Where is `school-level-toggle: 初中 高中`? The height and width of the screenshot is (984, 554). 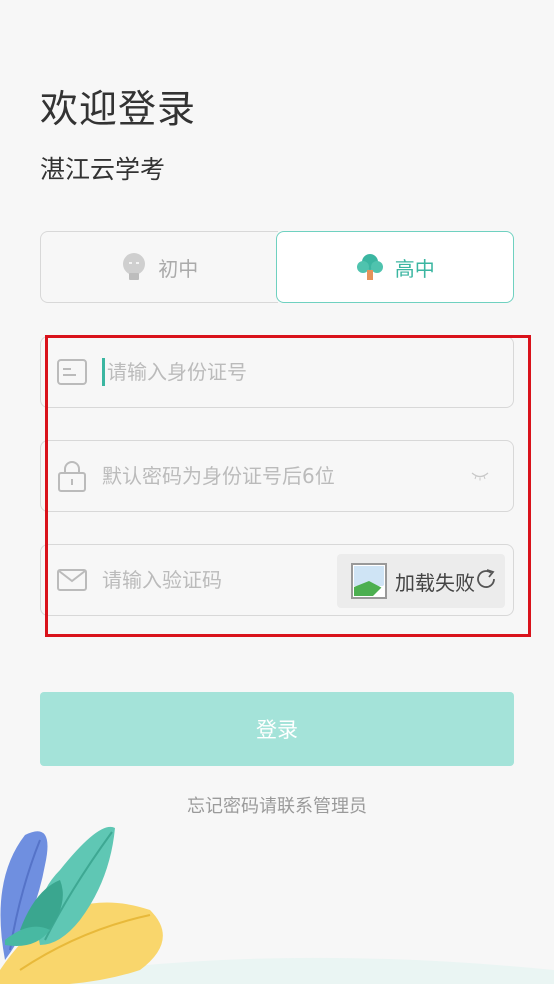 school-level-toggle: 初中 高中 is located at coordinates (277, 267).